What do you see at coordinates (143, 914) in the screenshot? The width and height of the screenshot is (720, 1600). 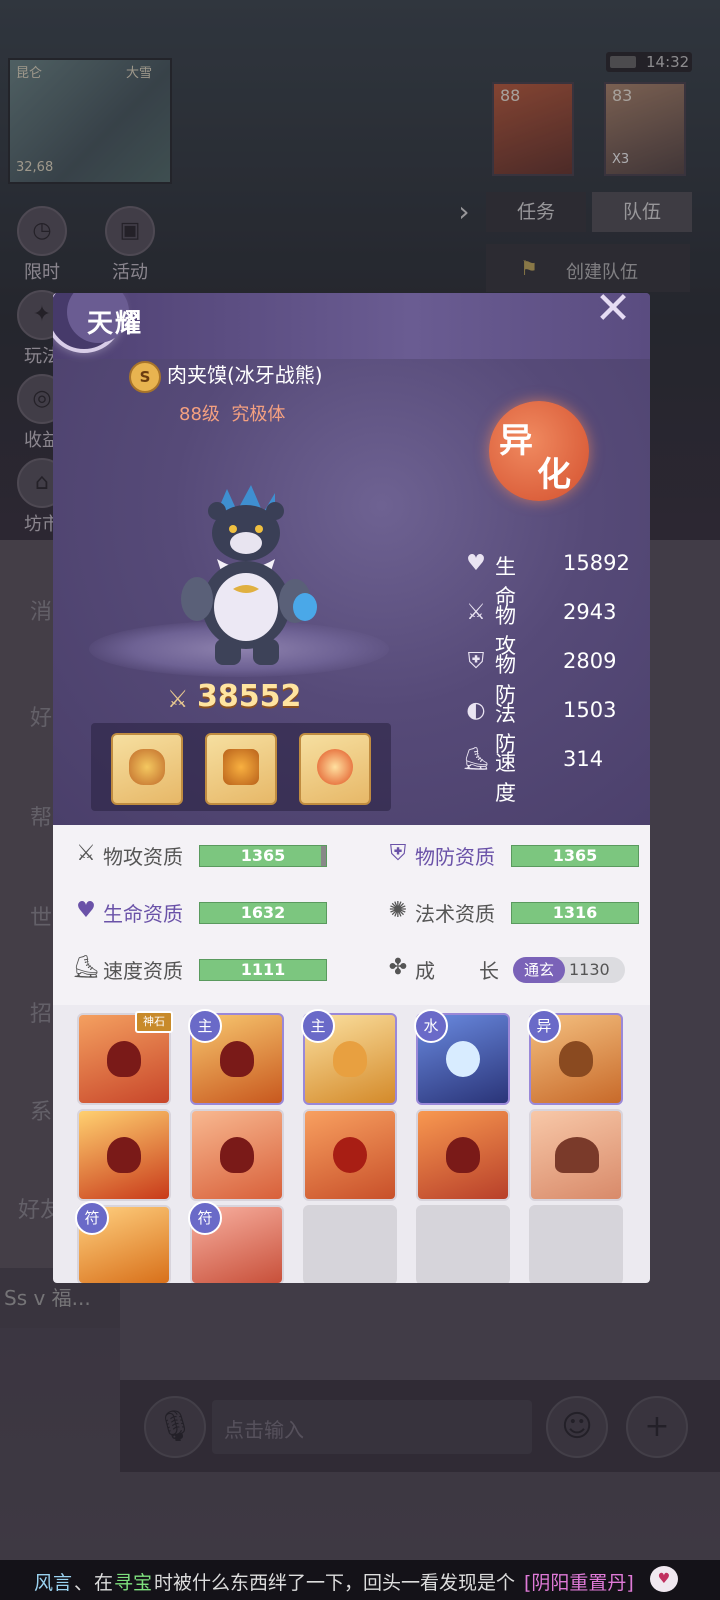 I see `aptitude-label: 生命资质` at bounding box center [143, 914].